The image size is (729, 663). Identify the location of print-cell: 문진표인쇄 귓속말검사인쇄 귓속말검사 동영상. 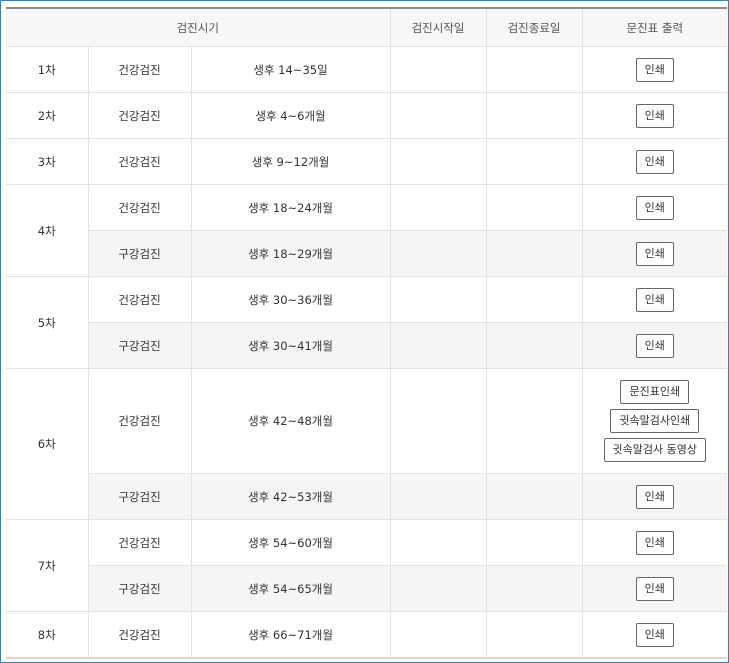
(654, 421).